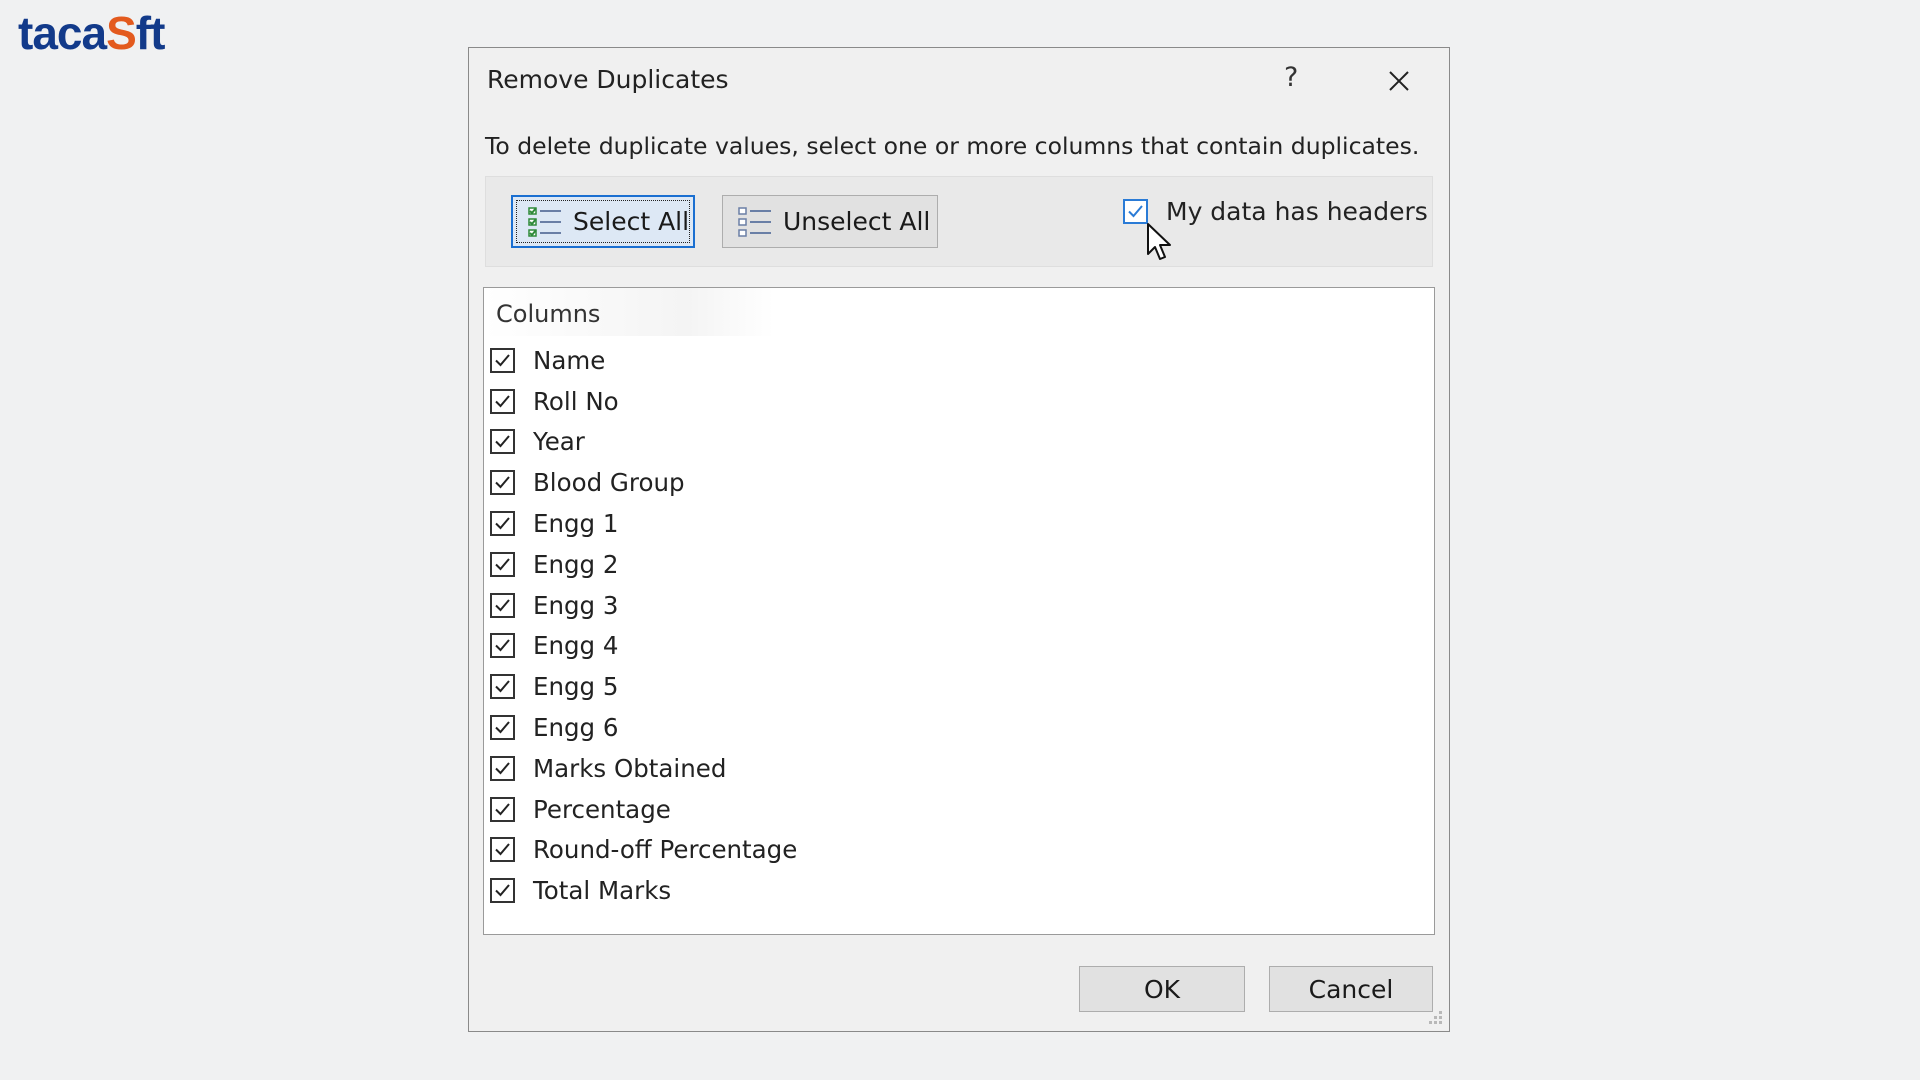 This screenshot has height=1080, width=1920. What do you see at coordinates (643, 564) in the screenshot?
I see `column-item-engg-2: Engg 2` at bounding box center [643, 564].